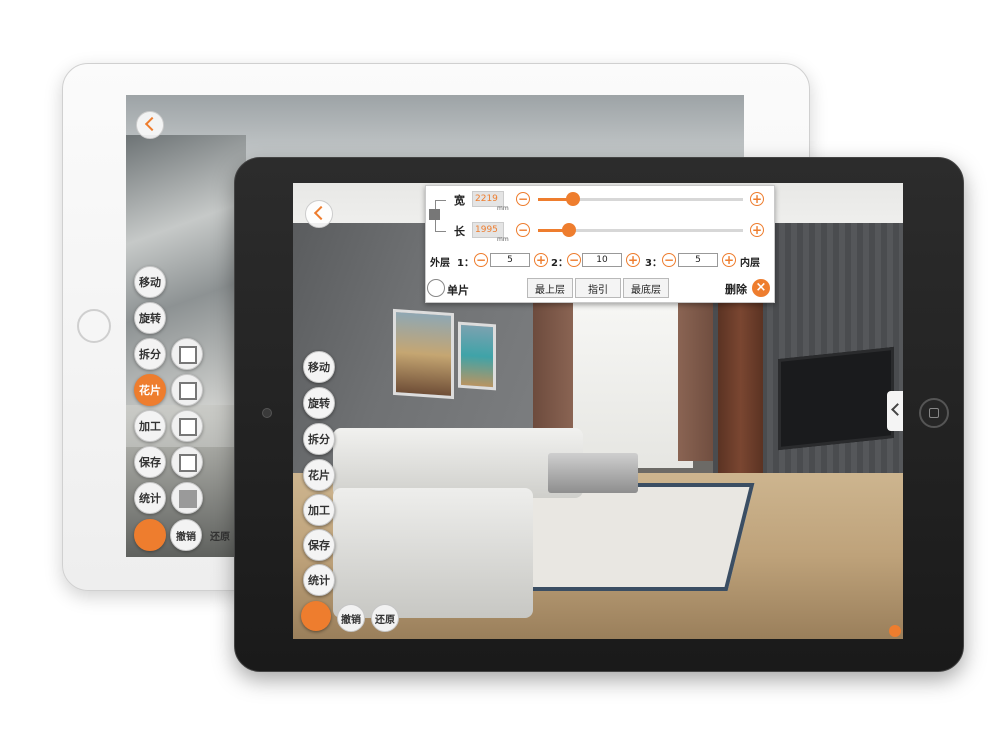 The width and height of the screenshot is (992, 730). What do you see at coordinates (503, 239) in the screenshot?
I see `length-unit: mm` at bounding box center [503, 239].